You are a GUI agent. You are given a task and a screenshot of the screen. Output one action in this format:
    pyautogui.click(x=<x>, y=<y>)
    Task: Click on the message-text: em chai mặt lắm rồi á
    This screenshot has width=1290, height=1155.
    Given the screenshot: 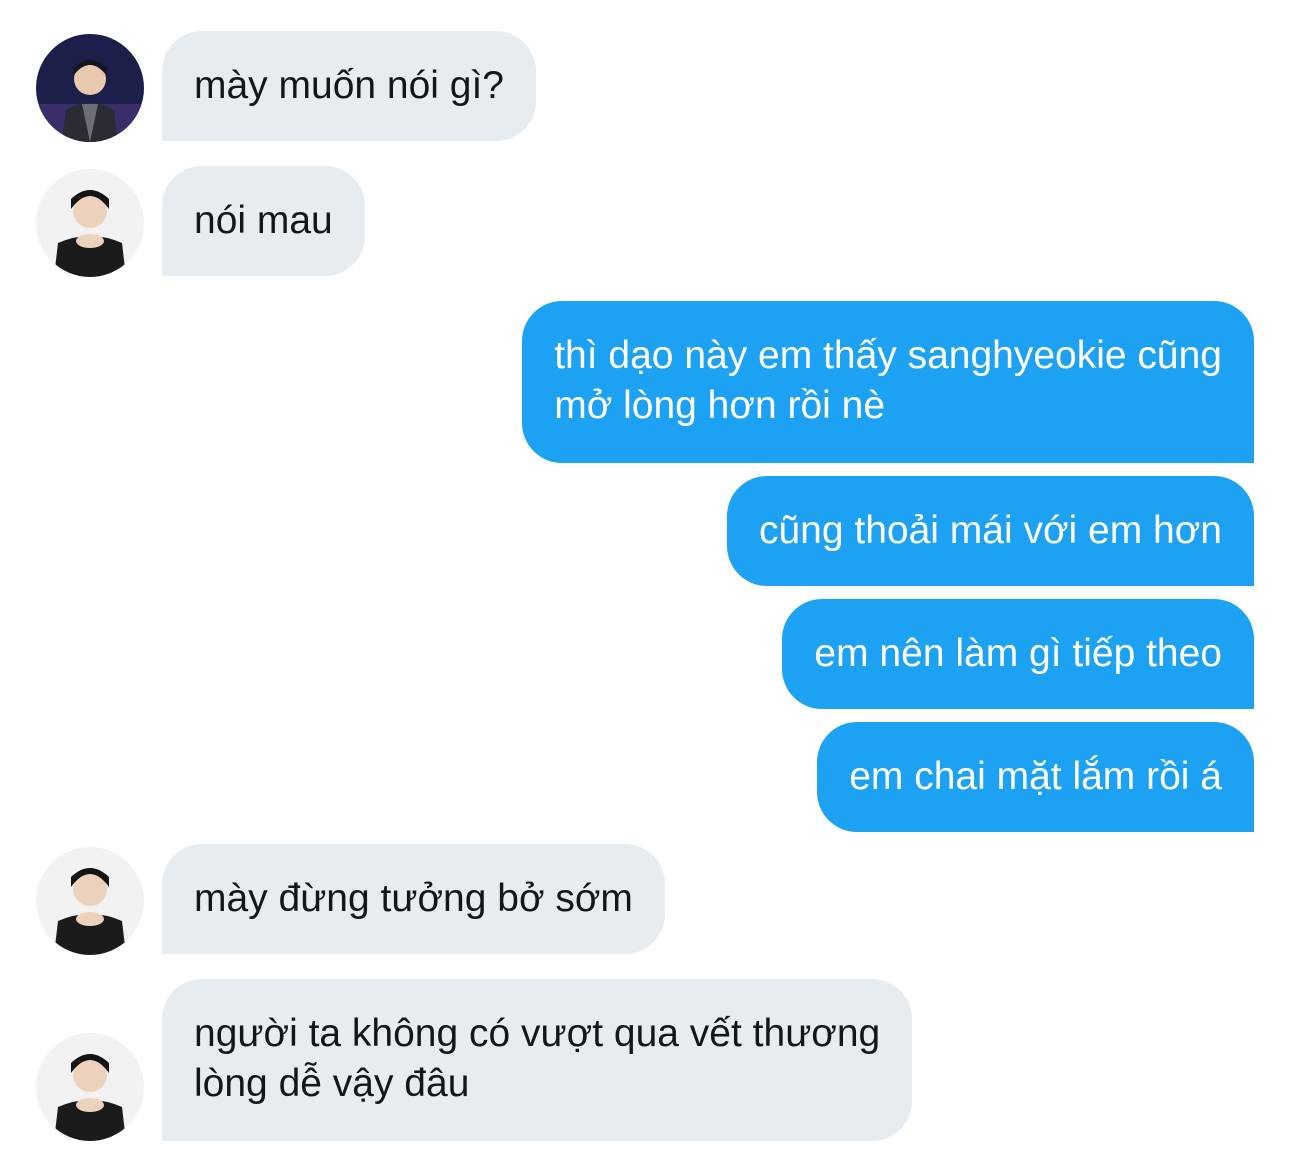 What is the action you would take?
    pyautogui.click(x=1035, y=776)
    